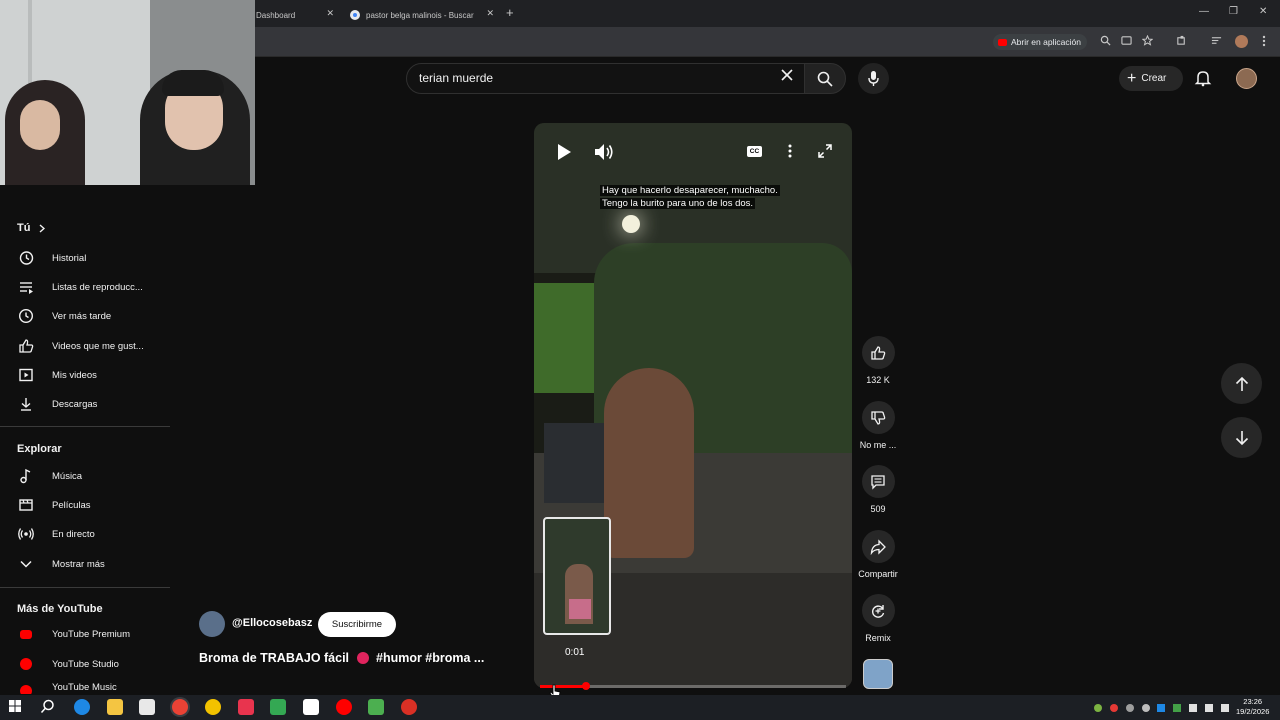 The image size is (1280, 720). What do you see at coordinates (564, 154) in the screenshot?
I see `play-button` at bounding box center [564, 154].